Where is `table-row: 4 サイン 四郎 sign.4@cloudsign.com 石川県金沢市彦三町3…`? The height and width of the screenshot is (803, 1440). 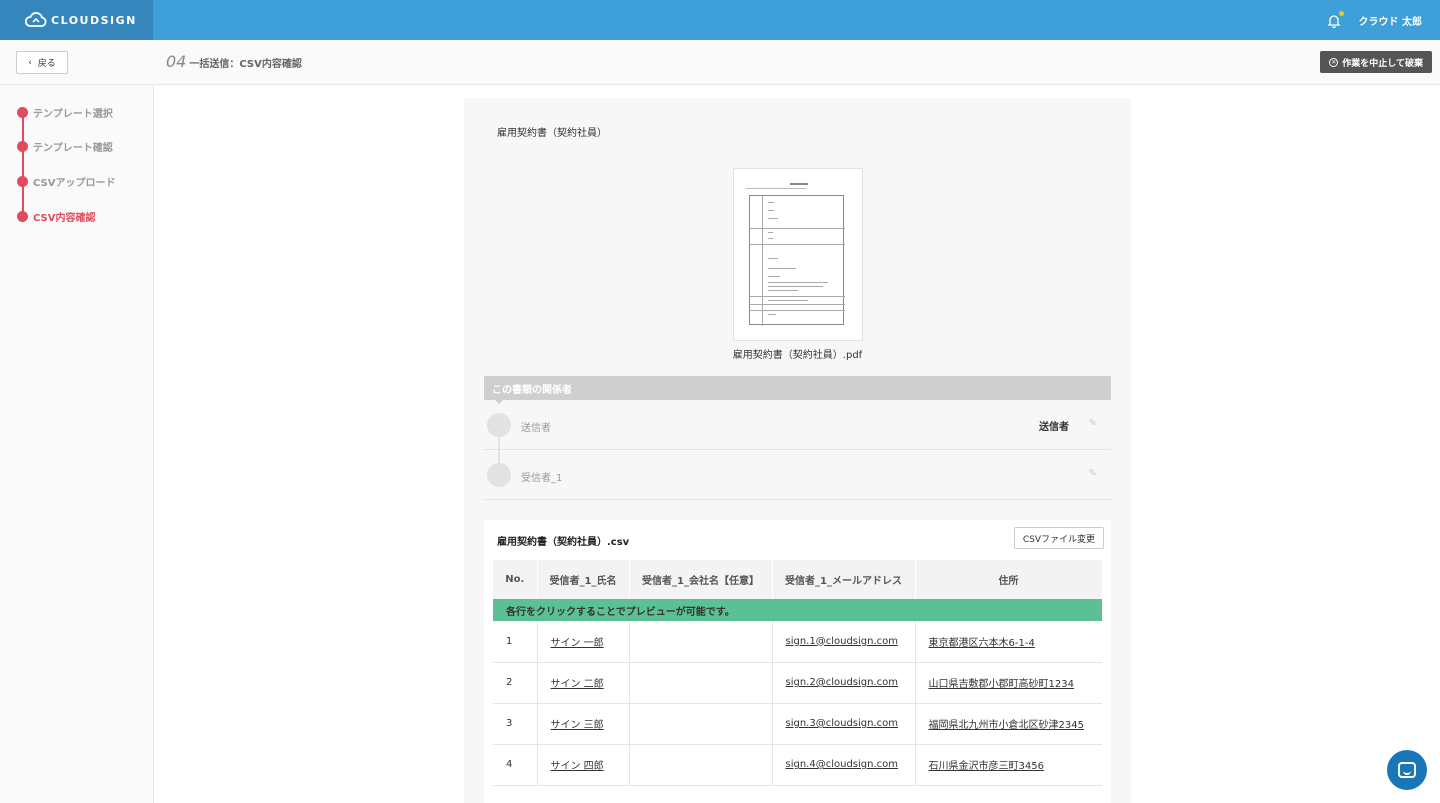 table-row: 4 サイン 四郎 sign.4@cloudsign.com 石川県金沢市彦三町3… is located at coordinates (797, 765).